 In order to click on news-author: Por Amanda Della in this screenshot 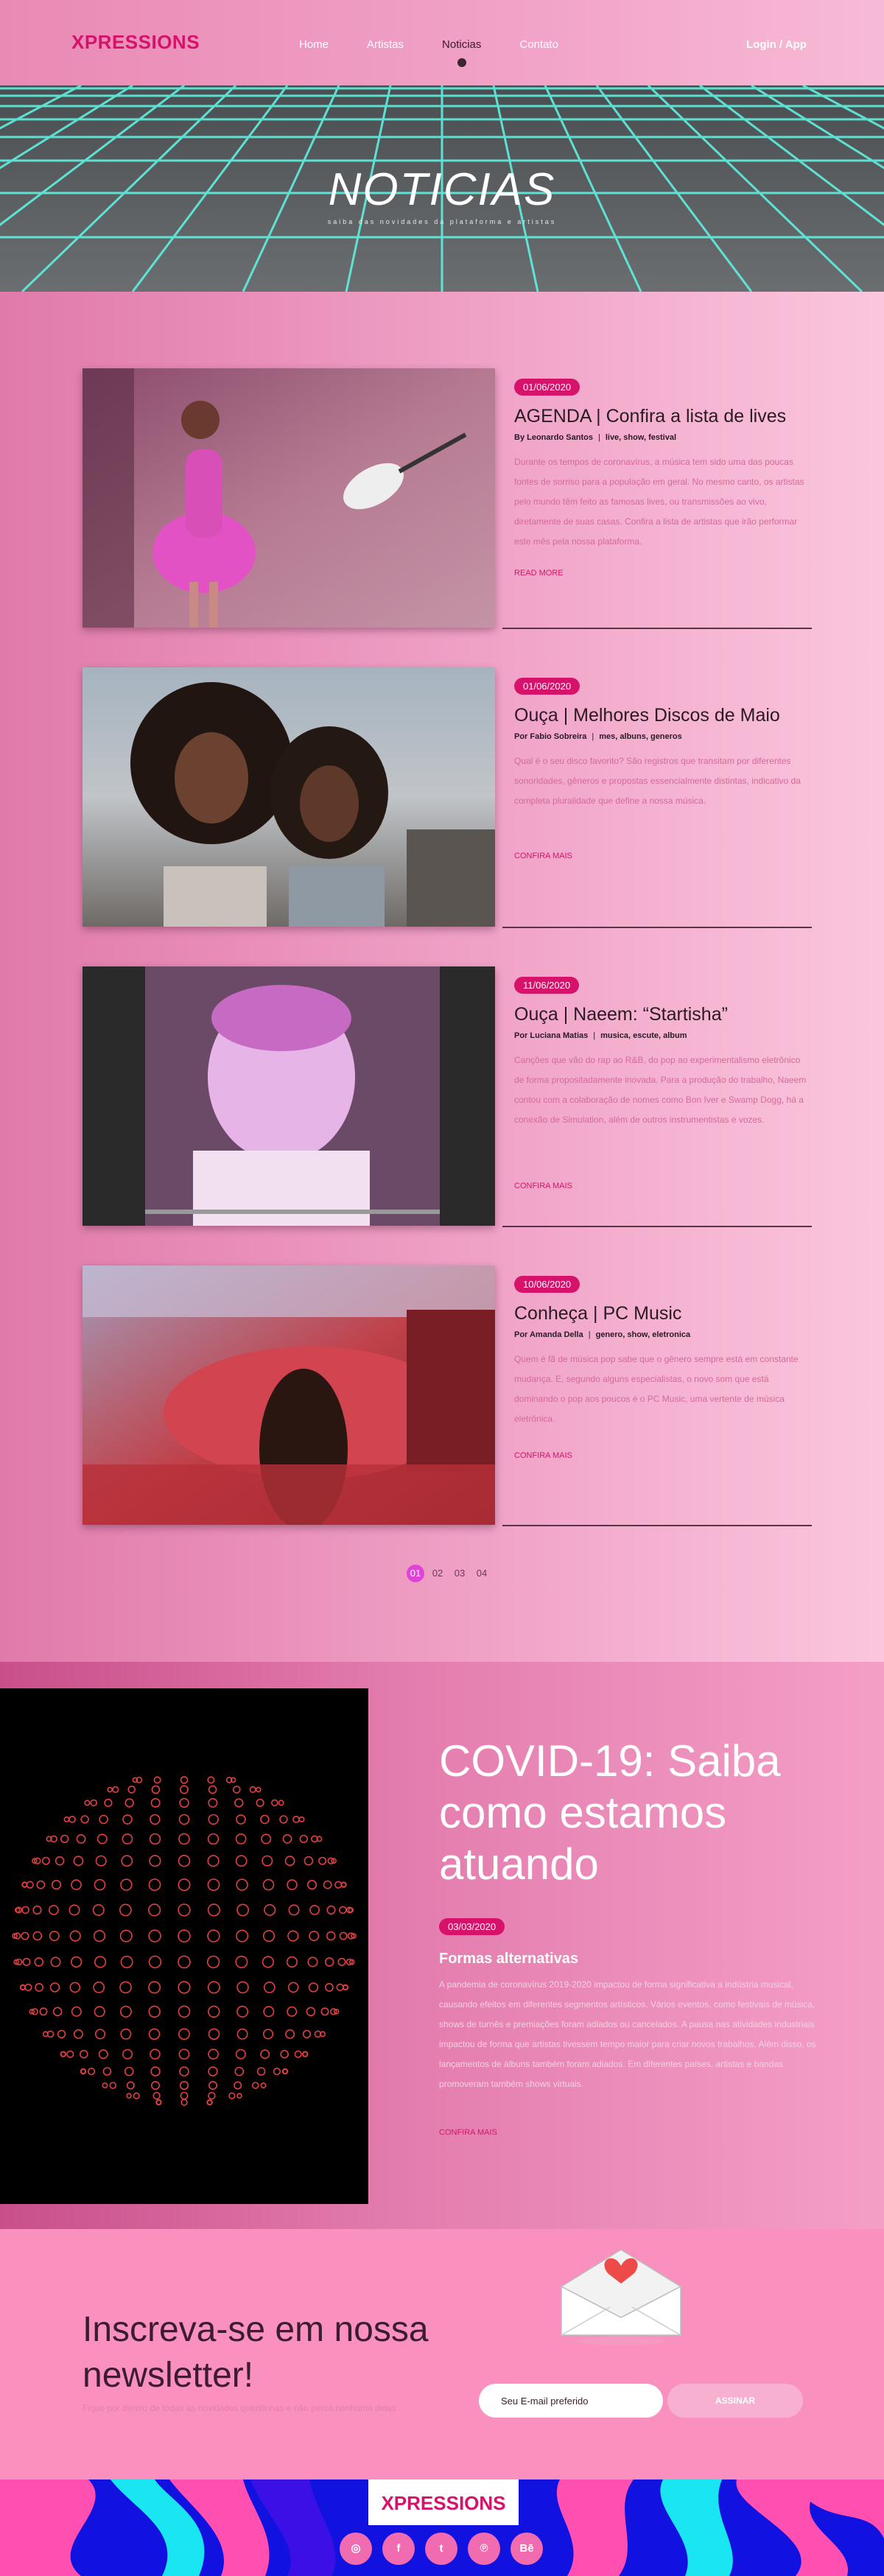, I will do `click(549, 1334)`.